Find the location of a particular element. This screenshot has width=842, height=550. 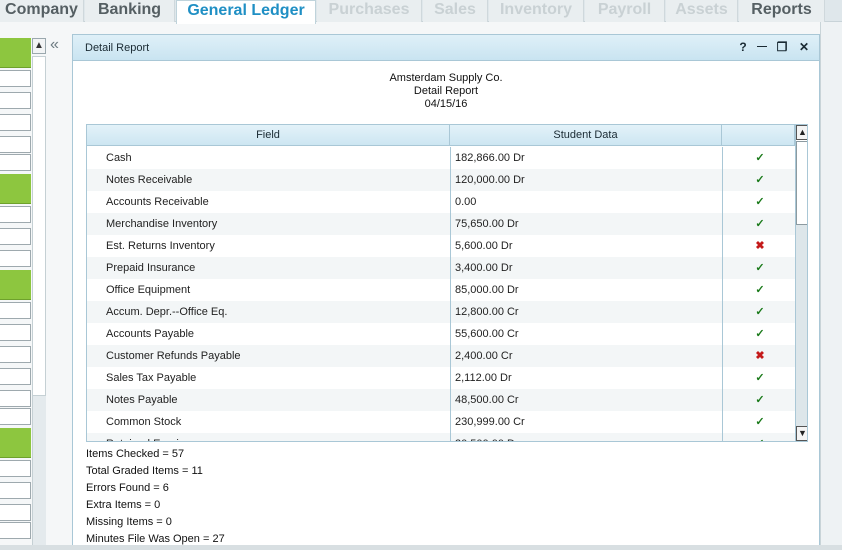

tab-general-ledger: General Ledger is located at coordinates (246, 12).